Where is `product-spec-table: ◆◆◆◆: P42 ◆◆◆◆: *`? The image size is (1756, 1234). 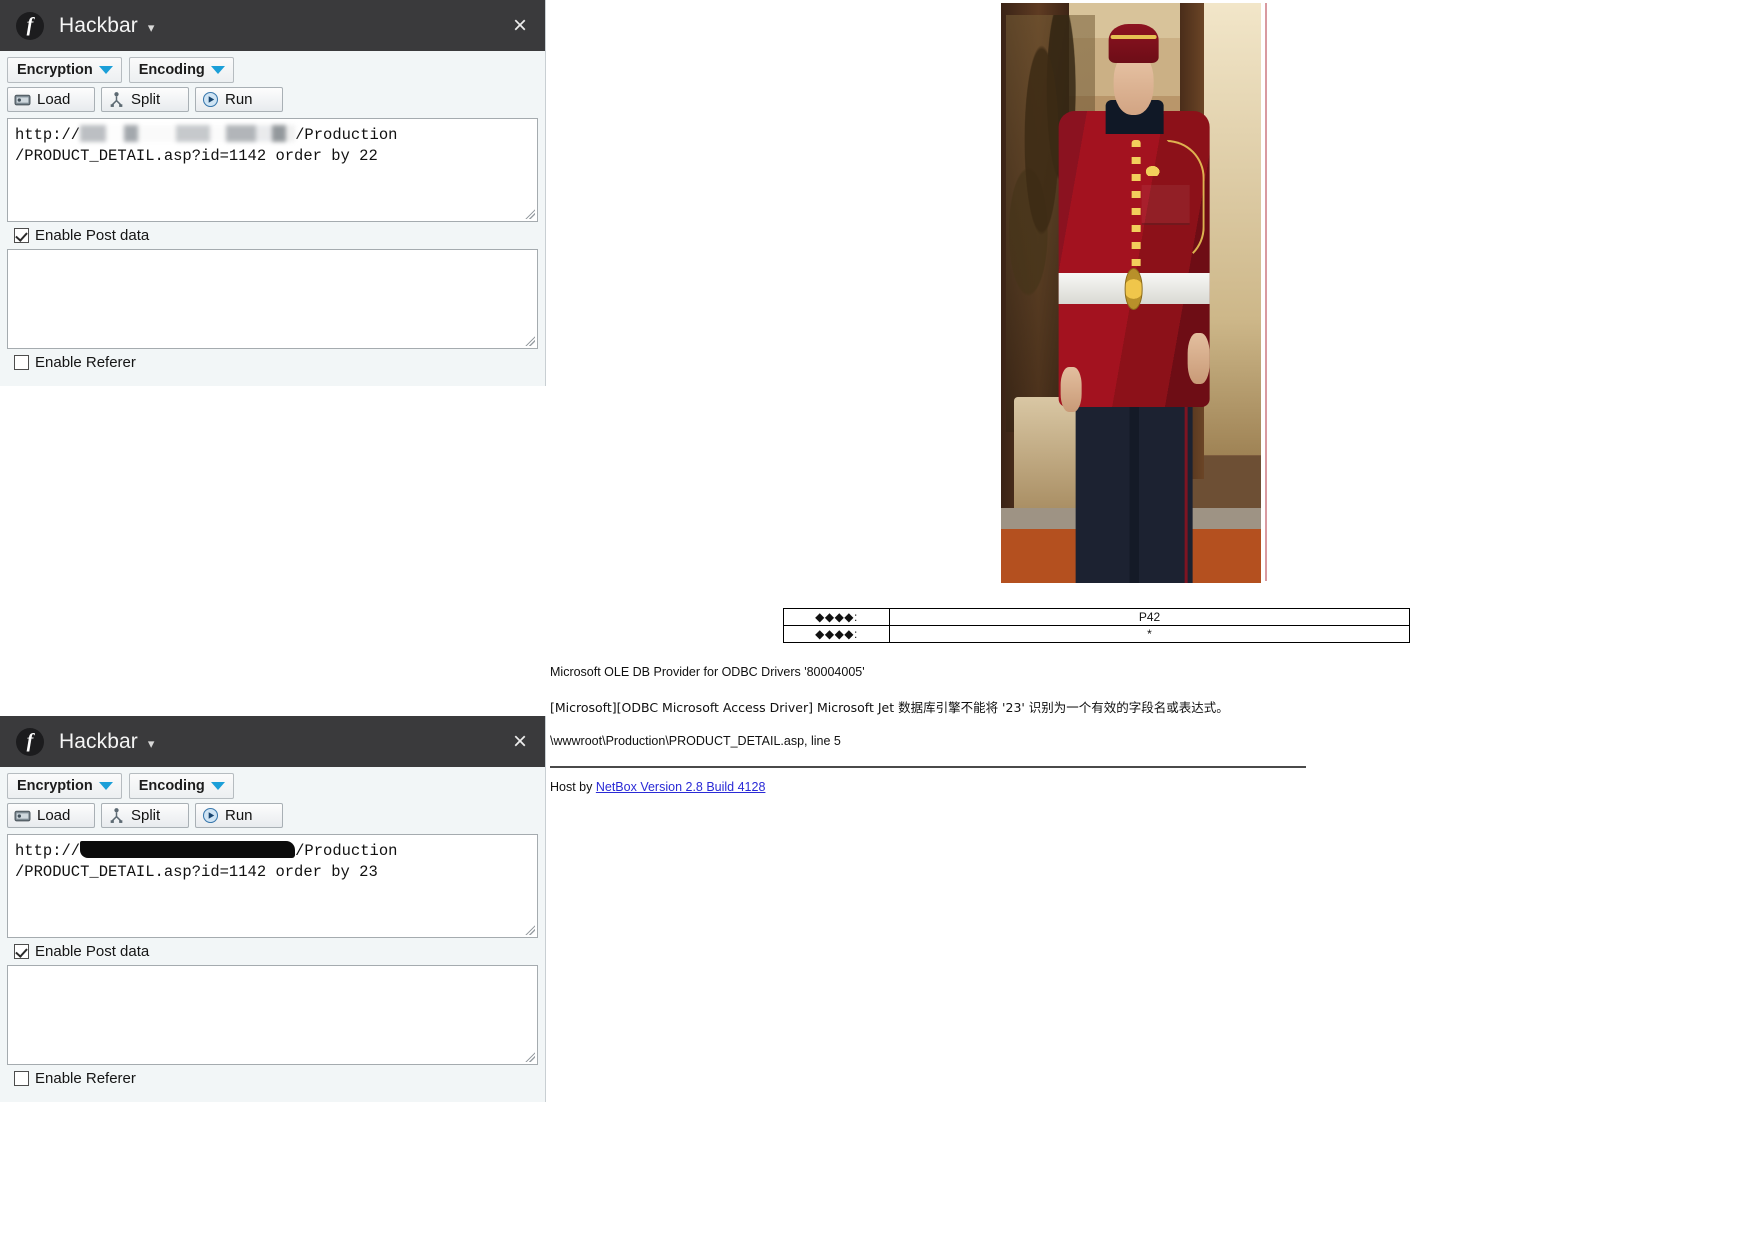 product-spec-table: ◆◆◆◆: P42 ◆◆◆◆: * is located at coordinates (1096, 625).